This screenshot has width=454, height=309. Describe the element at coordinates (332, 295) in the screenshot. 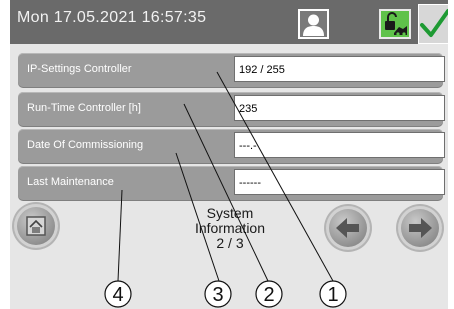

I see `callout-number-1: 1` at that location.